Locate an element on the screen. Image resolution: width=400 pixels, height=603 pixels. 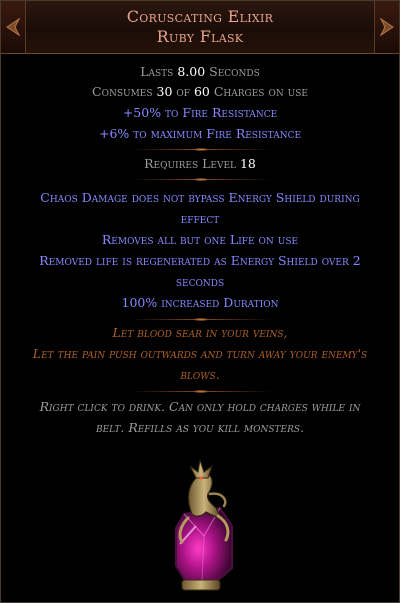
property-charges: Consumes 30 of 60 Charges on use is located at coordinates (200, 92).